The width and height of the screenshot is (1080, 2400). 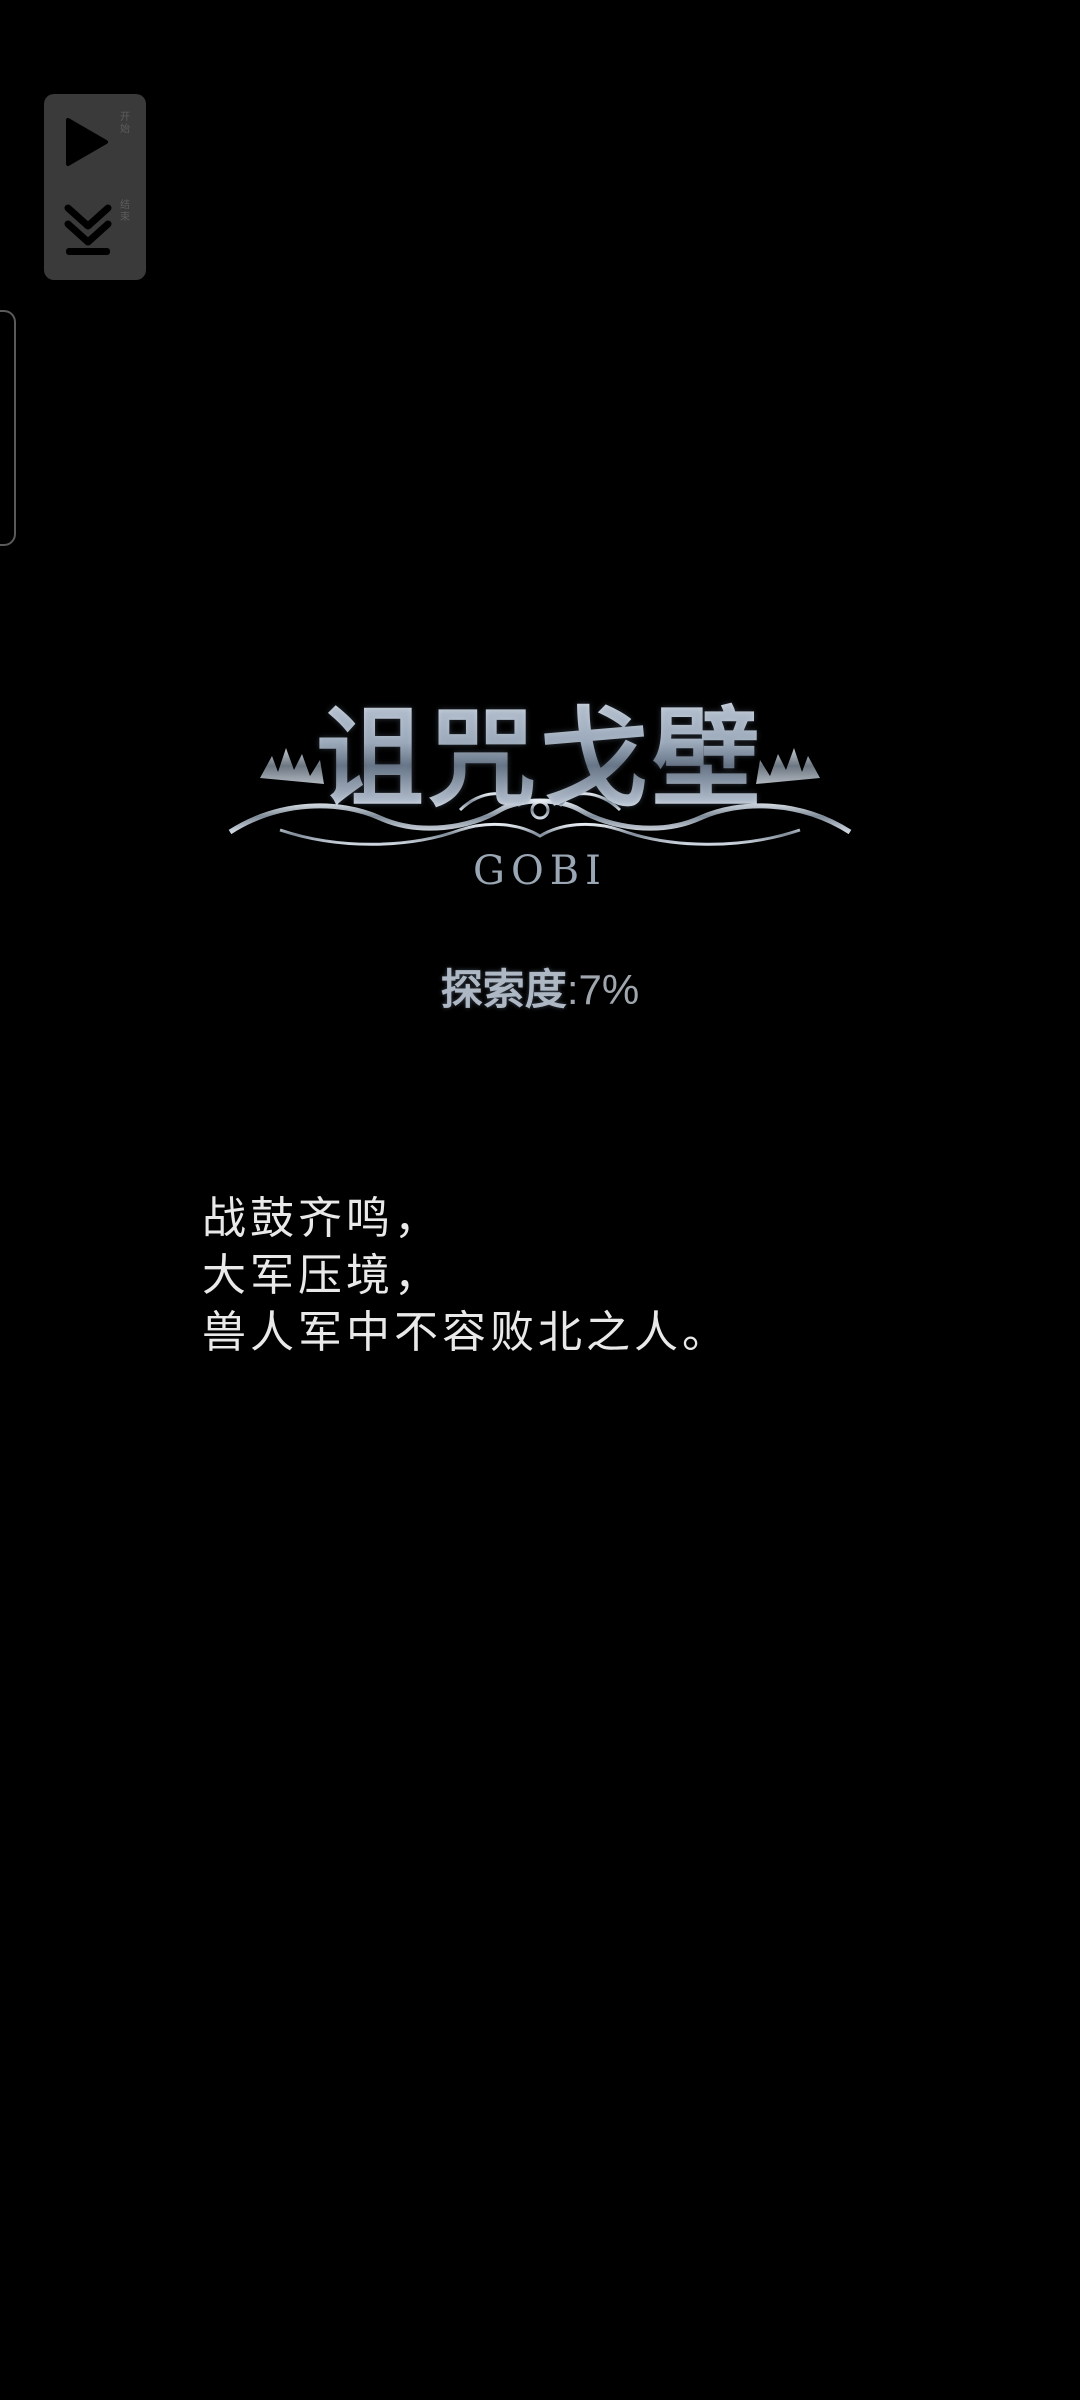 I want to click on story-text: 战鼓齐鸣， 大军压境， 兽人军中不容败北之人。, so click(x=612, y=1275).